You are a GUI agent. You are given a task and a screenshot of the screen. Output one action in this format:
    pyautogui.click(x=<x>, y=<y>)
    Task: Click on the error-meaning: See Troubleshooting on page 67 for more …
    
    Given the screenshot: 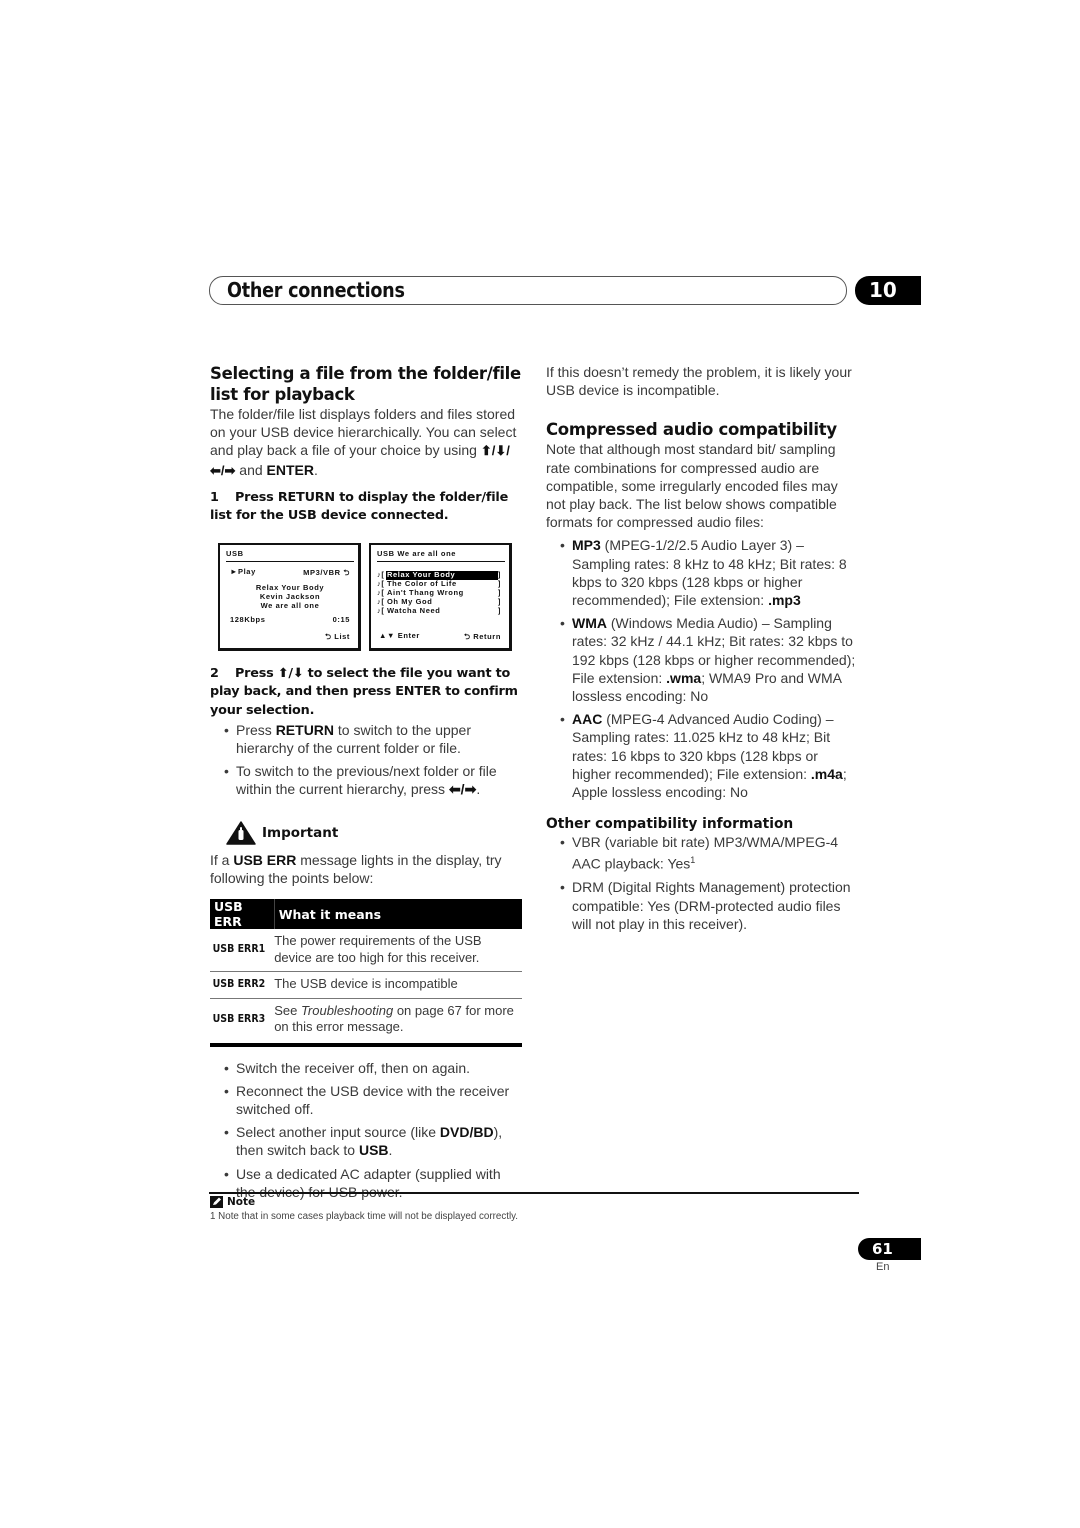 What is the action you would take?
    pyautogui.click(x=398, y=1022)
    